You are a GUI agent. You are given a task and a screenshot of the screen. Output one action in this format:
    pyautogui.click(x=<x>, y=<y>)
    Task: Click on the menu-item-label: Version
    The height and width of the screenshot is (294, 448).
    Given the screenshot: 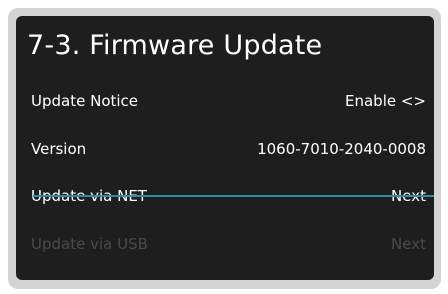 What is the action you would take?
    pyautogui.click(x=59, y=149)
    